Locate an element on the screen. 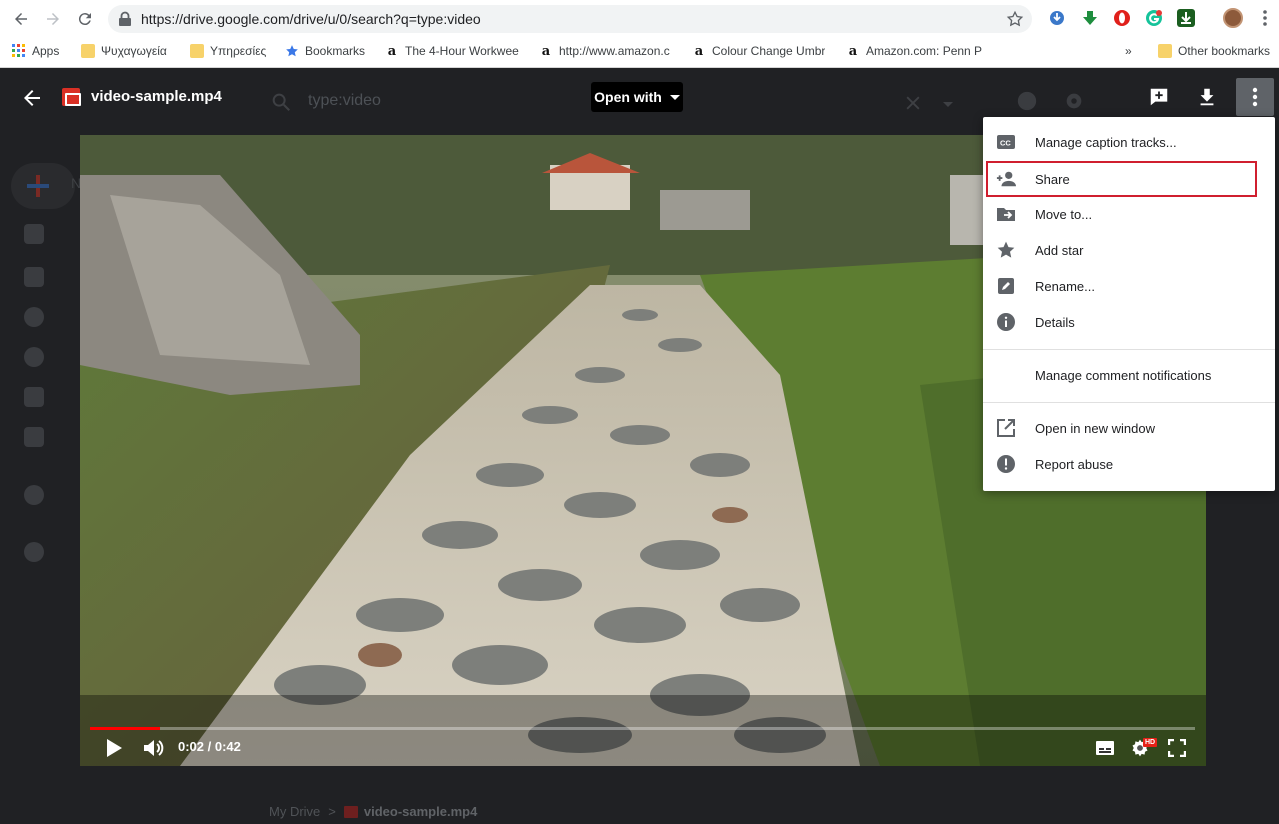 The width and height of the screenshot is (1279, 824). more-actions-button is located at coordinates (1255, 97).